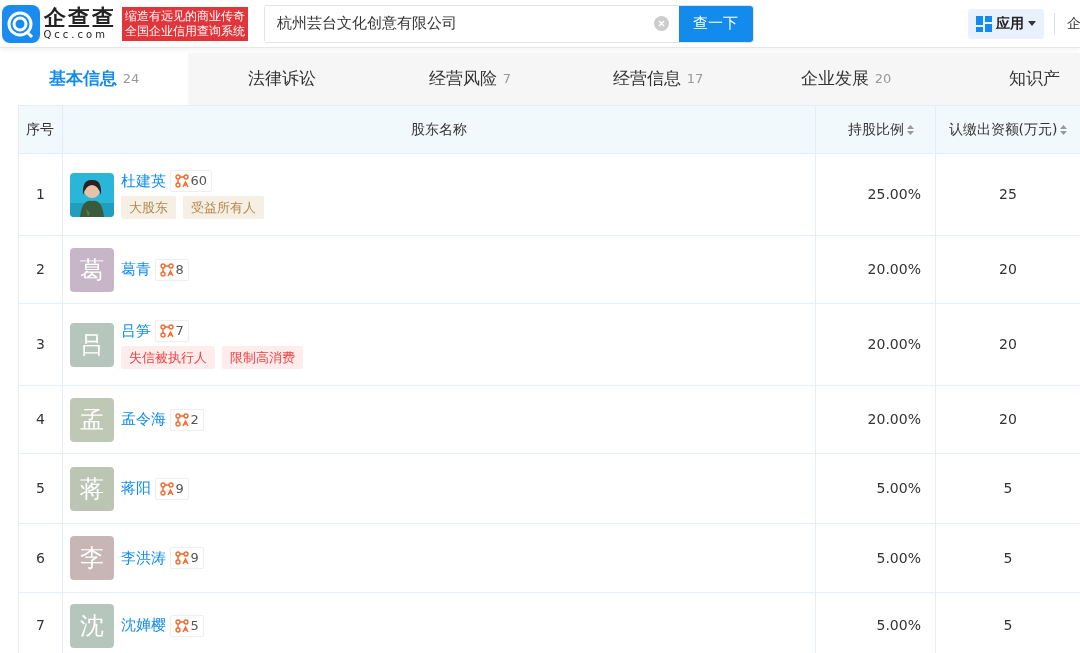 Image resolution: width=1080 pixels, height=653 pixels. What do you see at coordinates (191, 181) in the screenshot?
I see `relation-count: 60` at bounding box center [191, 181].